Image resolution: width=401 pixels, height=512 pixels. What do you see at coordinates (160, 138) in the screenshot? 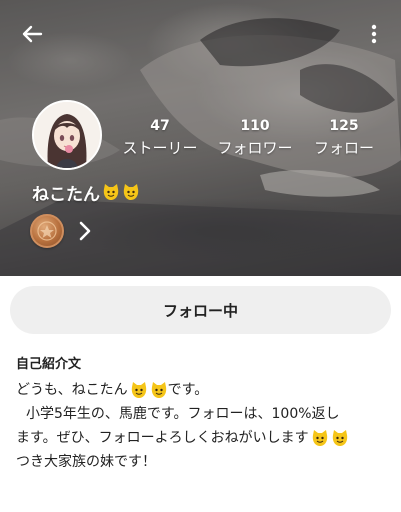
I see `stat-stories: 47 ストーリー` at bounding box center [160, 138].